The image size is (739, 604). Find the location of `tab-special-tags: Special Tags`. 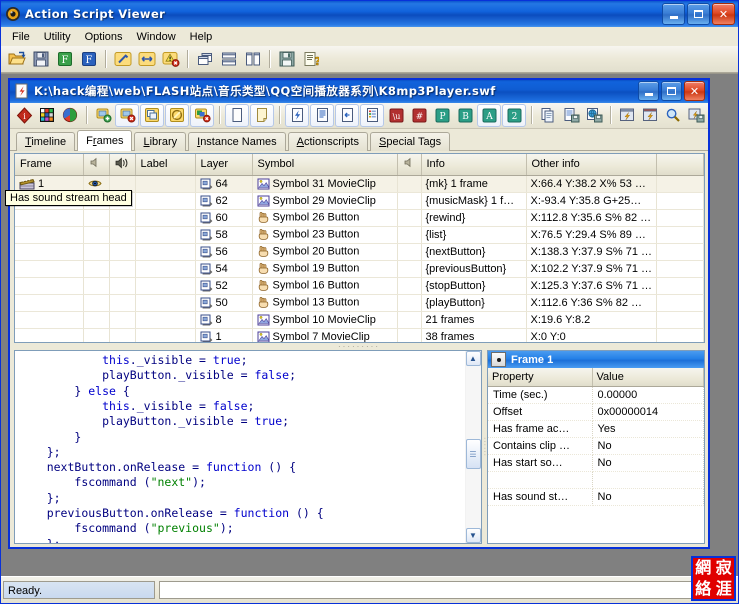

tab-special-tags: Special Tags is located at coordinates (410, 141).